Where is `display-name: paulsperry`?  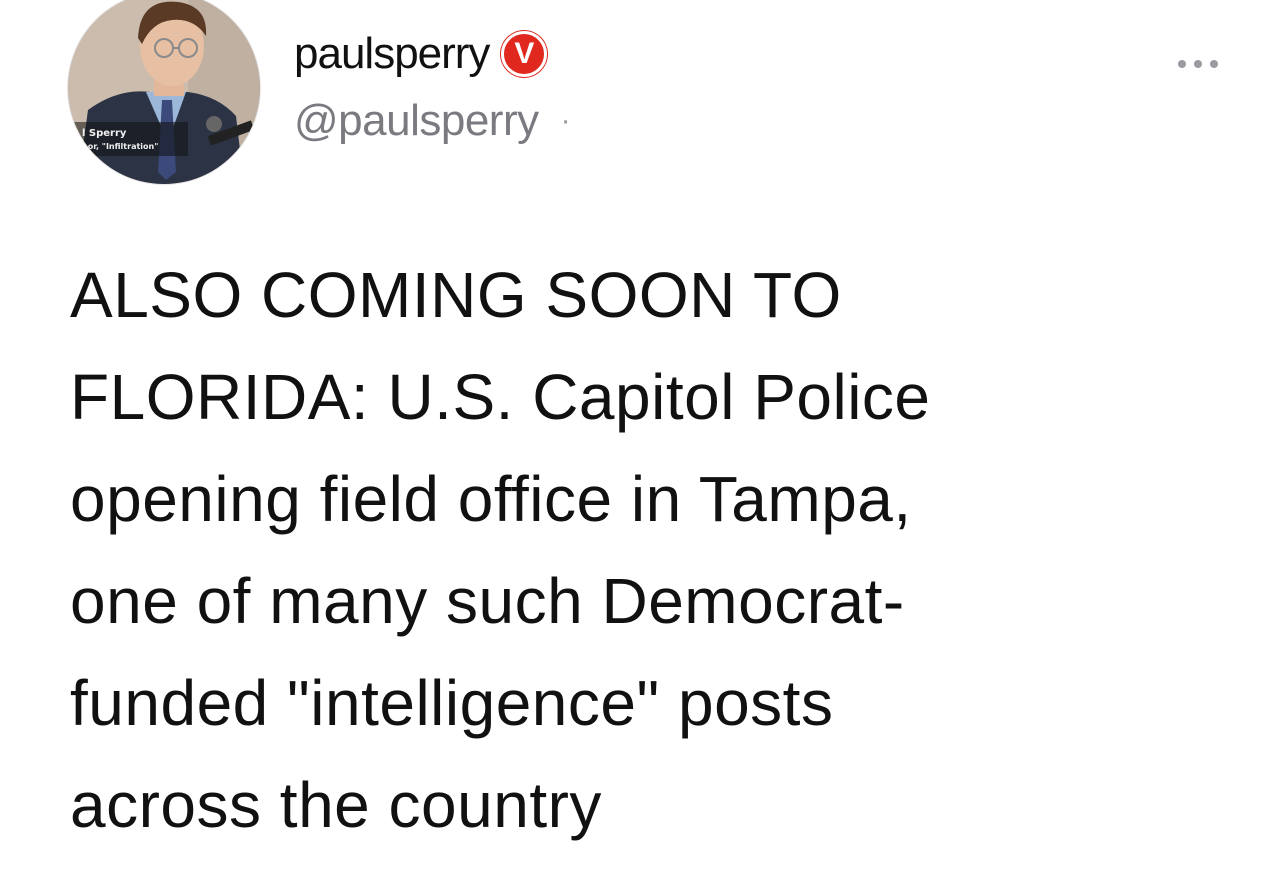 display-name: paulsperry is located at coordinates (392, 54).